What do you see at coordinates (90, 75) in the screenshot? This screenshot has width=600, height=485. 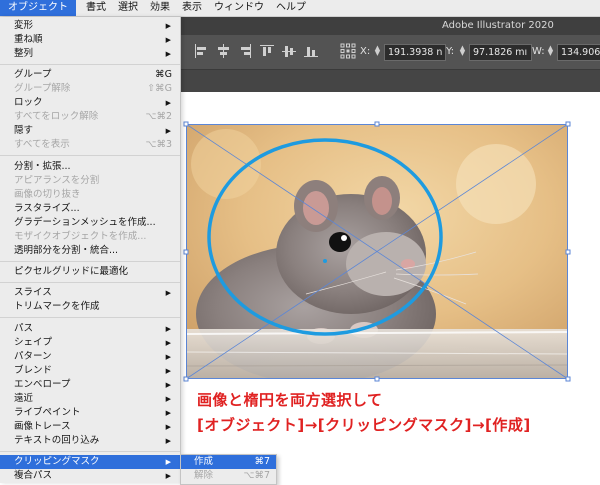 I see `menu-item-group: グループ ⌘G` at bounding box center [90, 75].